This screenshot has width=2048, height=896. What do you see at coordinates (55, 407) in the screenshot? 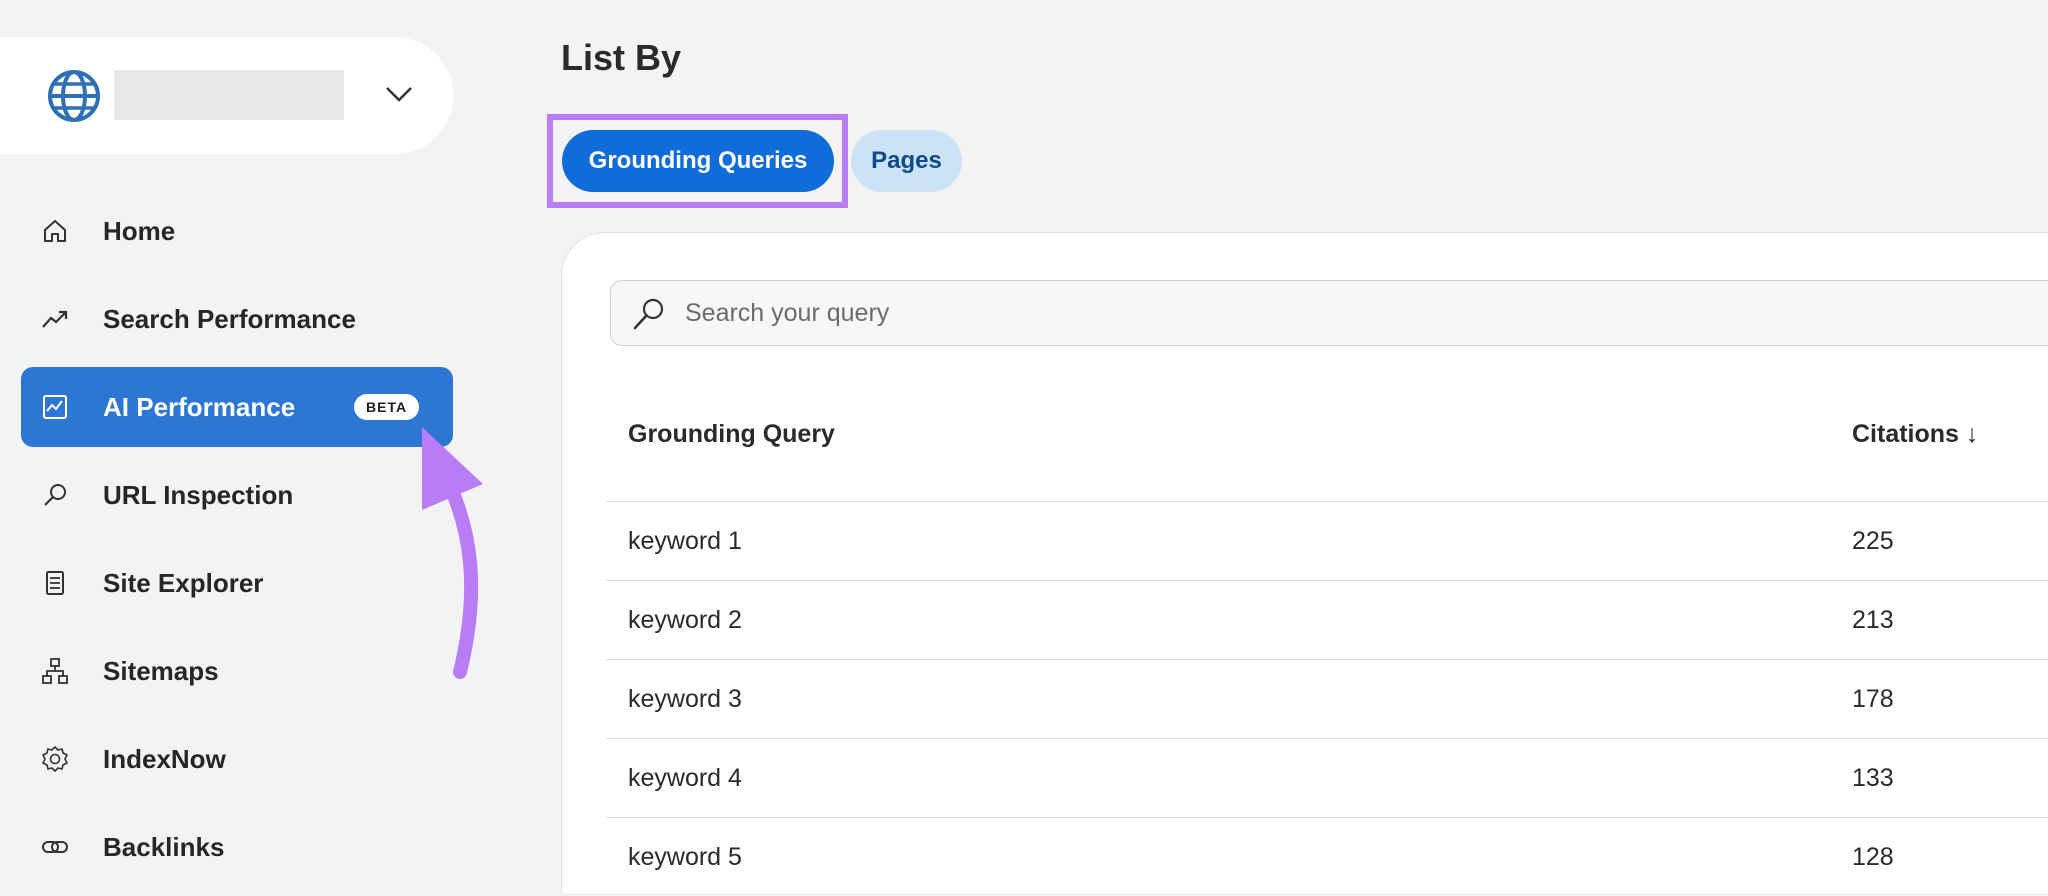
I see `chart-icon` at bounding box center [55, 407].